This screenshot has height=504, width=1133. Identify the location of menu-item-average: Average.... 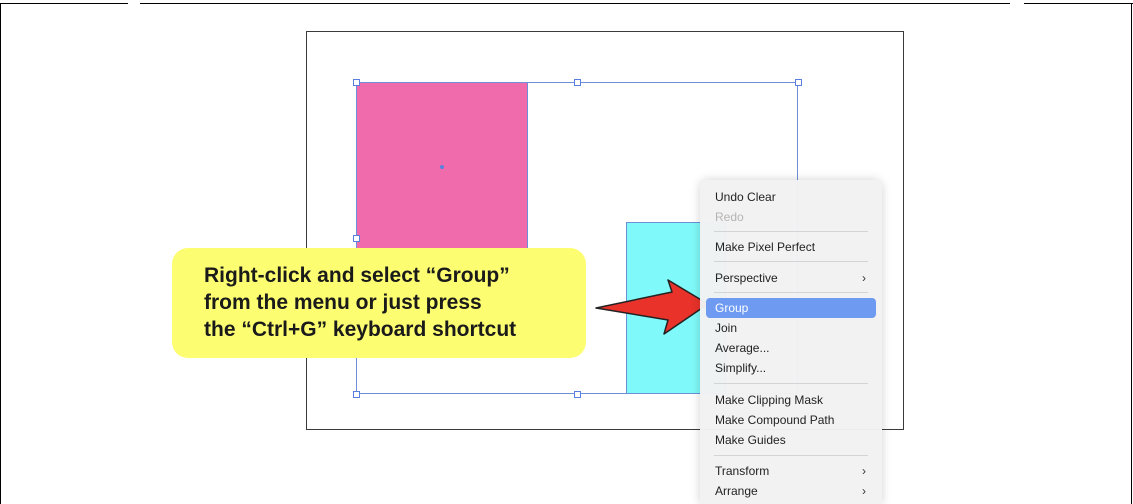
(791, 348).